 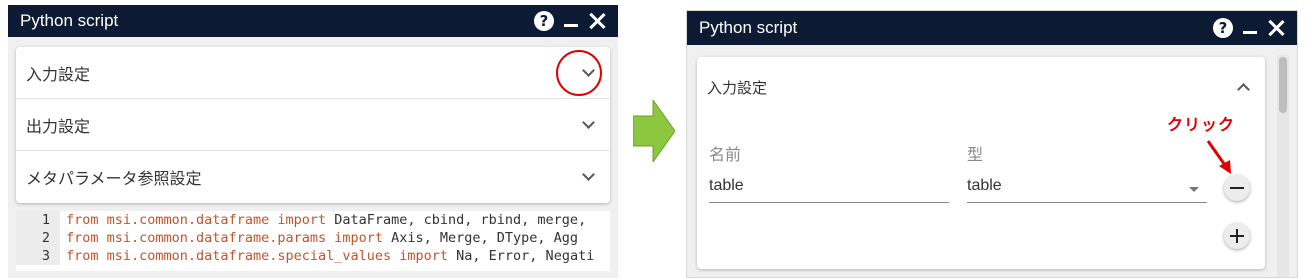 What do you see at coordinates (1283, 166) in the screenshot?
I see `scrollbar` at bounding box center [1283, 166].